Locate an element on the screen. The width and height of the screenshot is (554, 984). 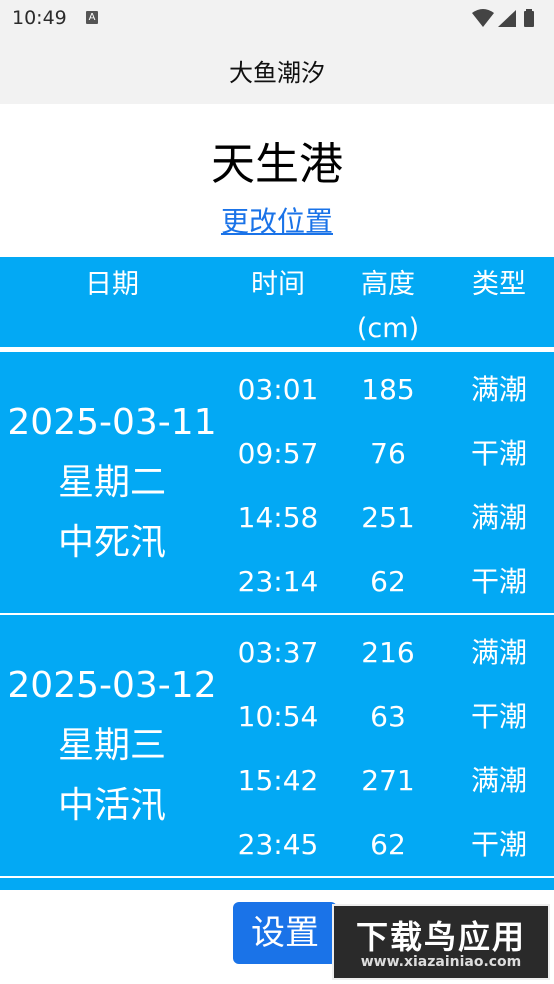
change-location-link: 更改位置 is located at coordinates (277, 220).